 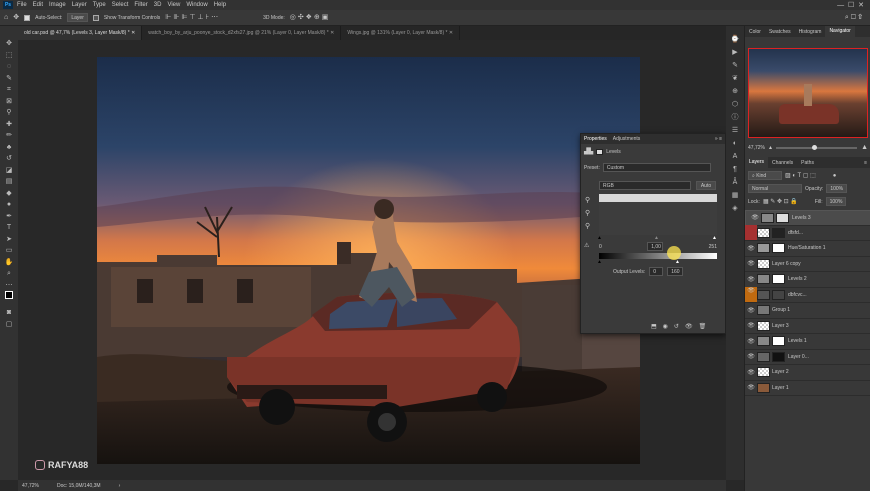 I want to click on tab-paths: Paths, so click(x=807, y=163).